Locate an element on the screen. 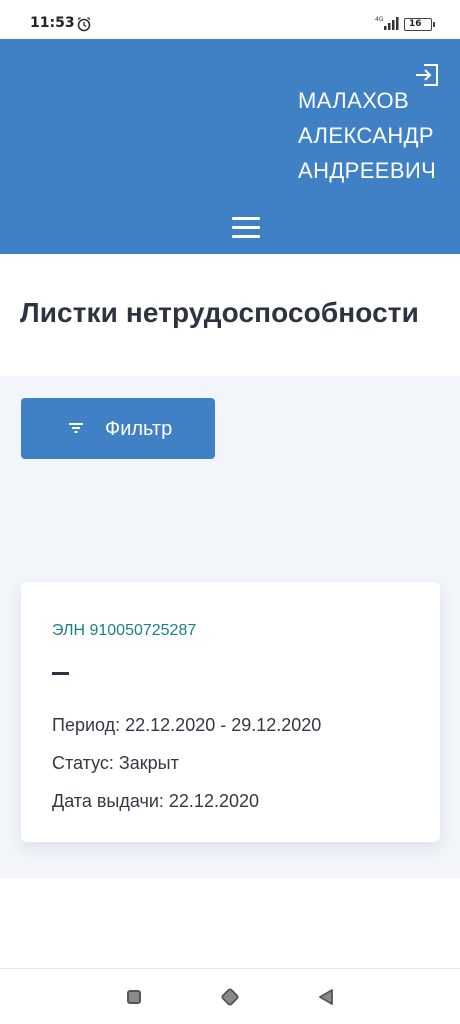  back-icon is located at coordinates (326, 997).